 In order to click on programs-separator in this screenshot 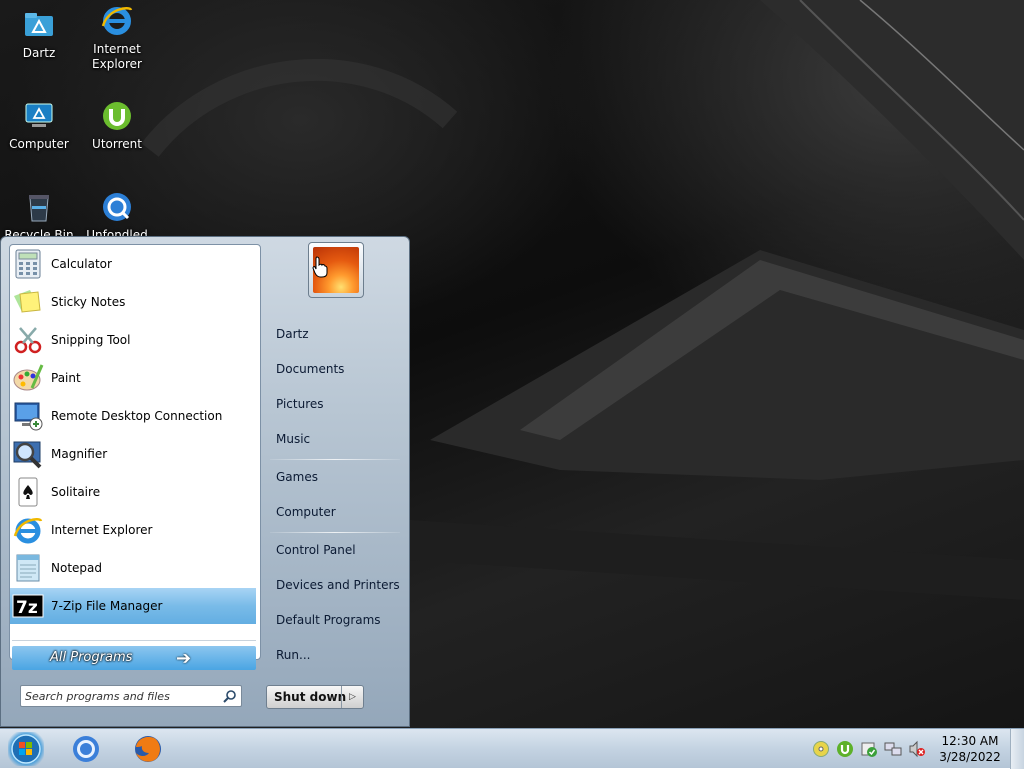, I will do `click(134, 640)`.